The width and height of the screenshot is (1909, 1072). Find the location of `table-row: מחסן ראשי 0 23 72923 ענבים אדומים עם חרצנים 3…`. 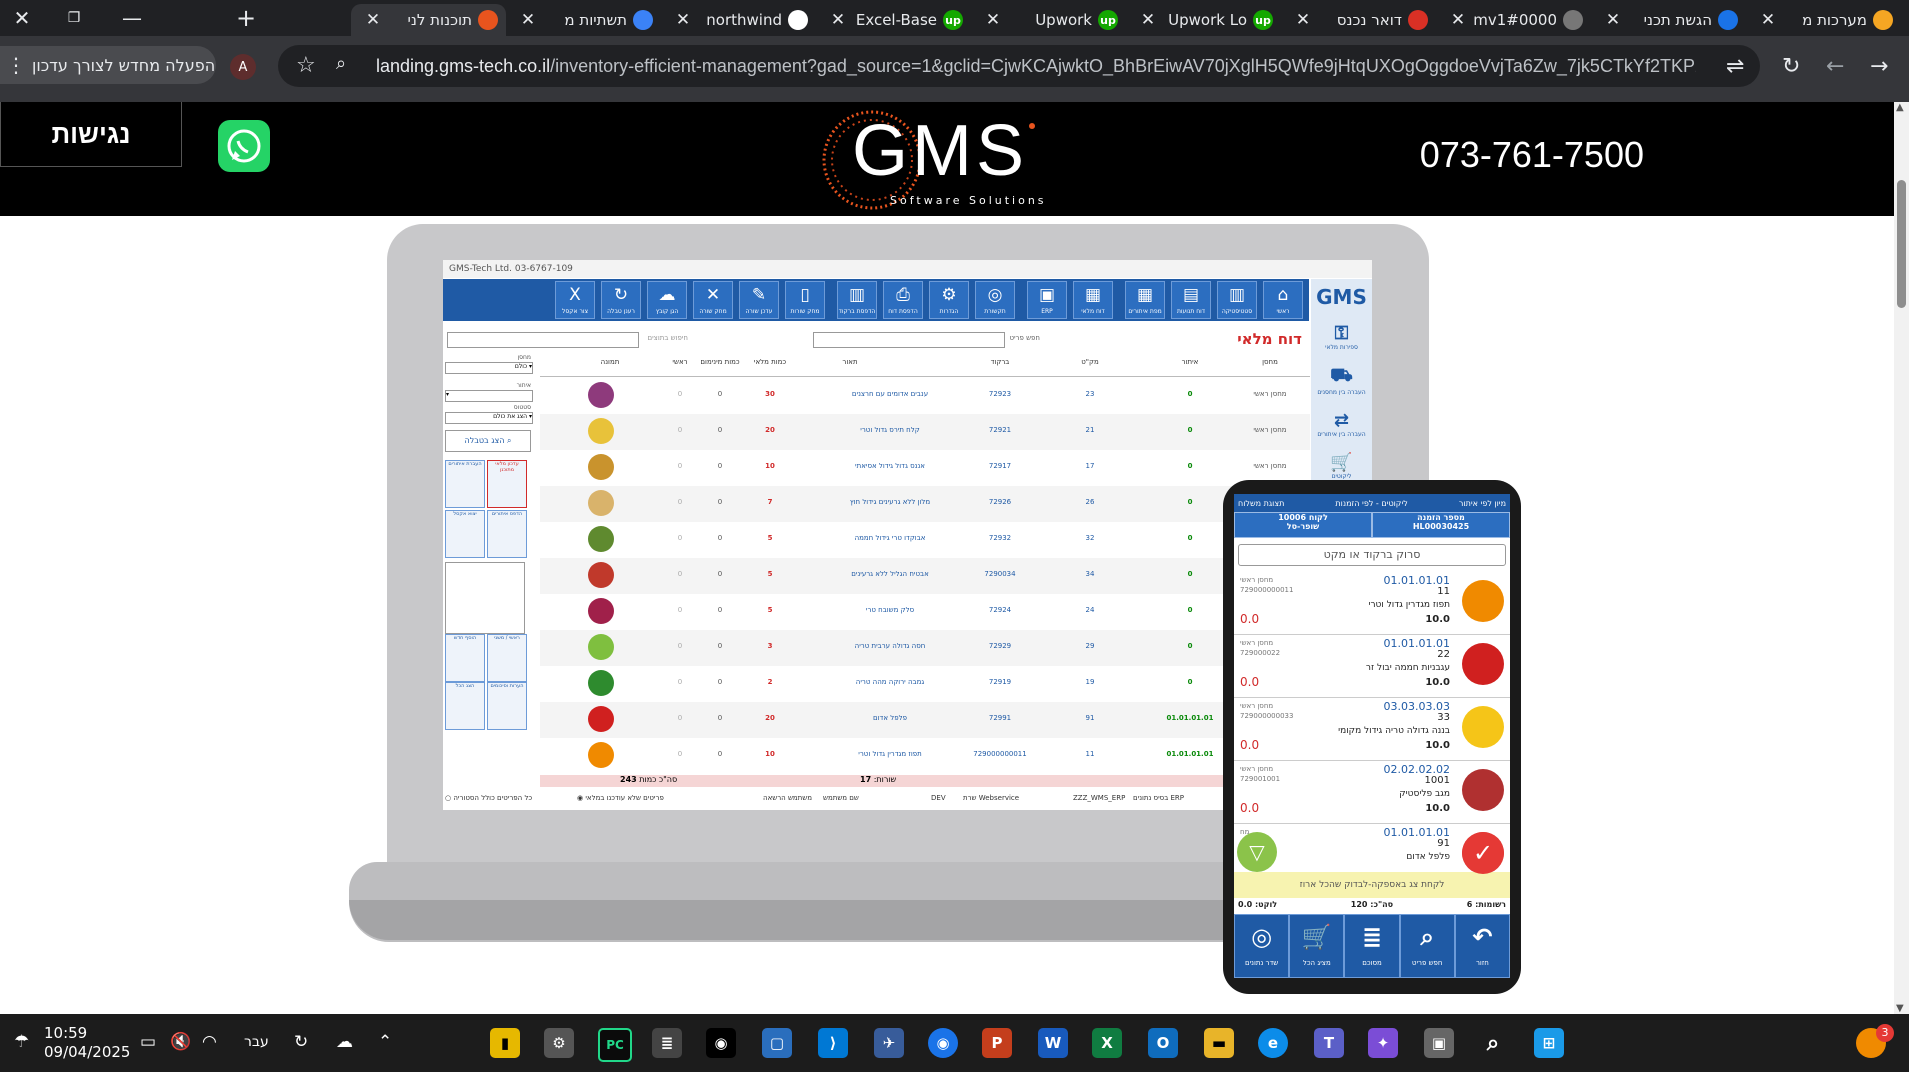

table-row: מחסן ראשי 0 23 72923 ענבים אדומים עם חרצנים 3… is located at coordinates (925, 396).